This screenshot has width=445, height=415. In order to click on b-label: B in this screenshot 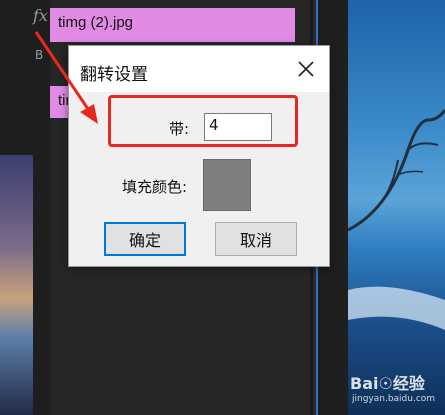, I will do `click(39, 55)`.